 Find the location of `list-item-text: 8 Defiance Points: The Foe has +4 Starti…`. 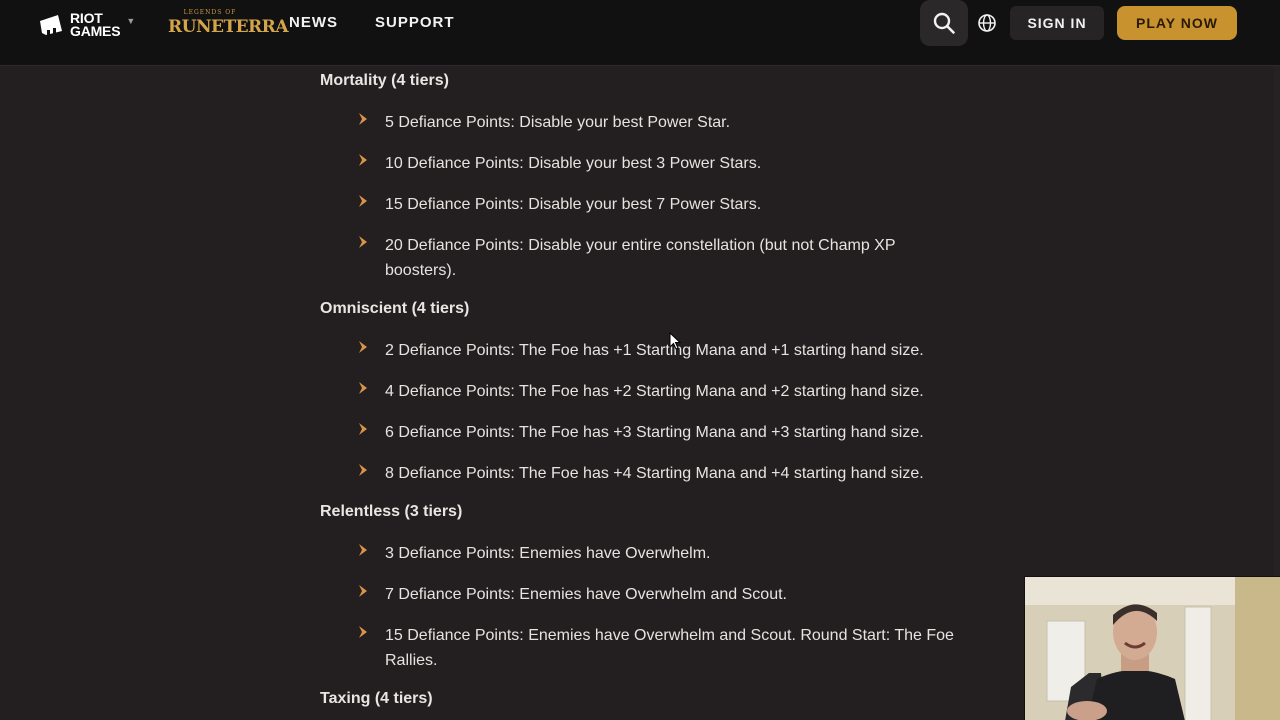

list-item-text: 8 Defiance Points: The Foe has +4 Starti… is located at coordinates (654, 473).